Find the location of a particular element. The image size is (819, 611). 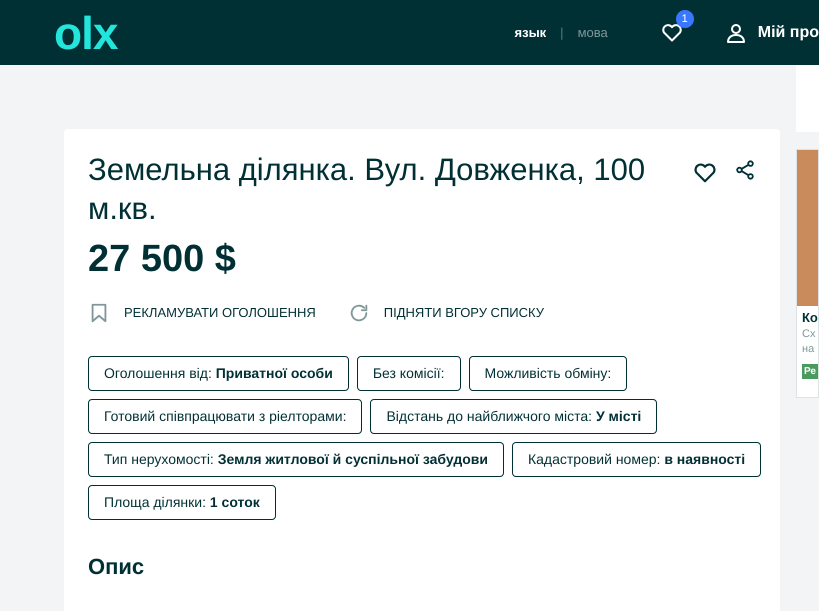

attribute-tag: Оголошення від: Приватної особи is located at coordinates (218, 374).